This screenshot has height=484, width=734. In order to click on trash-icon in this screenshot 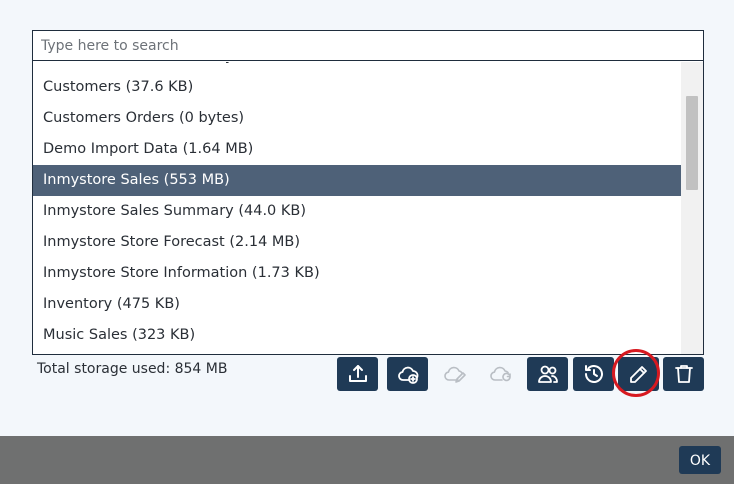, I will do `click(683, 374)`.